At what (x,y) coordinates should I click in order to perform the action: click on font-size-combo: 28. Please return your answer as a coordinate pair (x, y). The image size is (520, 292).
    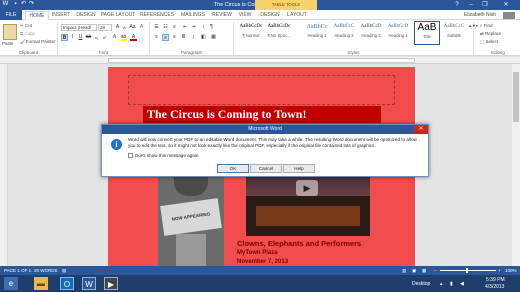
    Looking at the image, I should click on (105, 27).